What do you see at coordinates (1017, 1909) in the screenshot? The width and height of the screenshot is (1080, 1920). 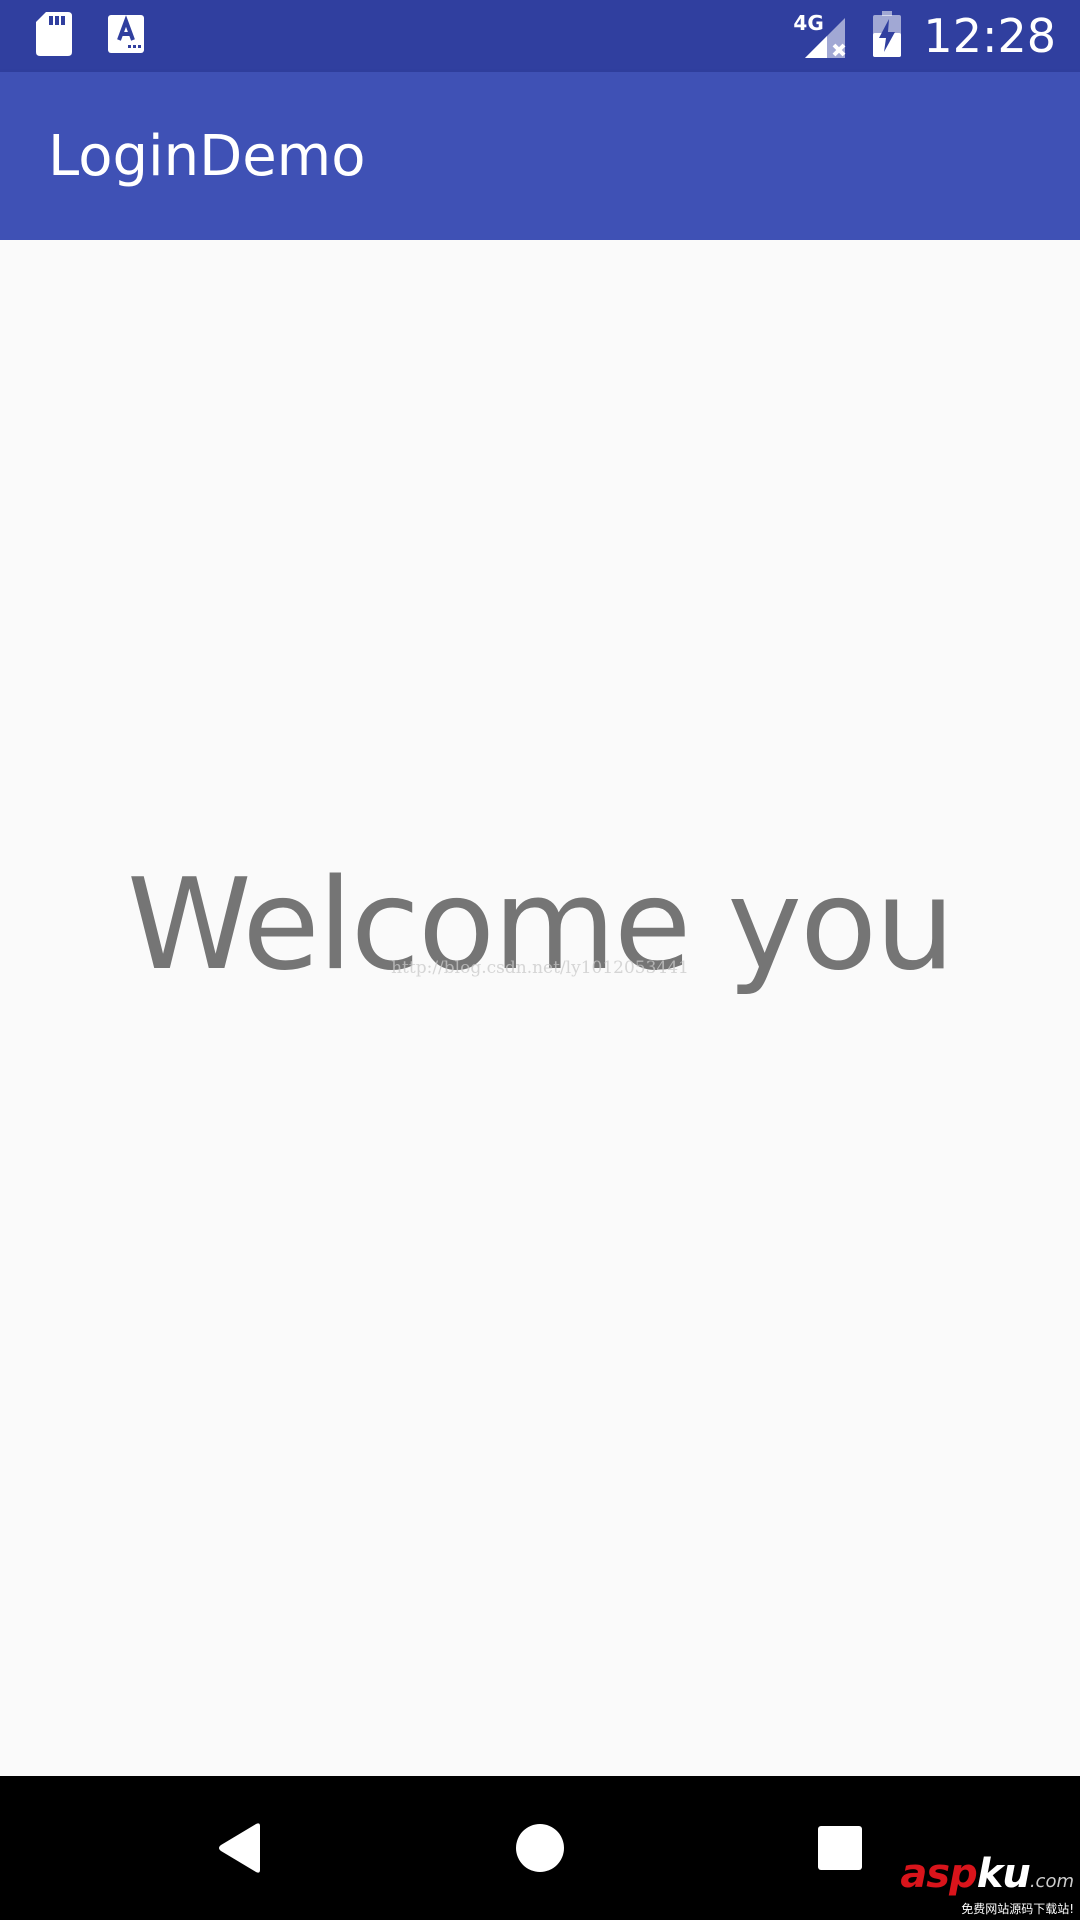 I see `brand-tagline: 免费网站源码下载站!` at bounding box center [1017, 1909].